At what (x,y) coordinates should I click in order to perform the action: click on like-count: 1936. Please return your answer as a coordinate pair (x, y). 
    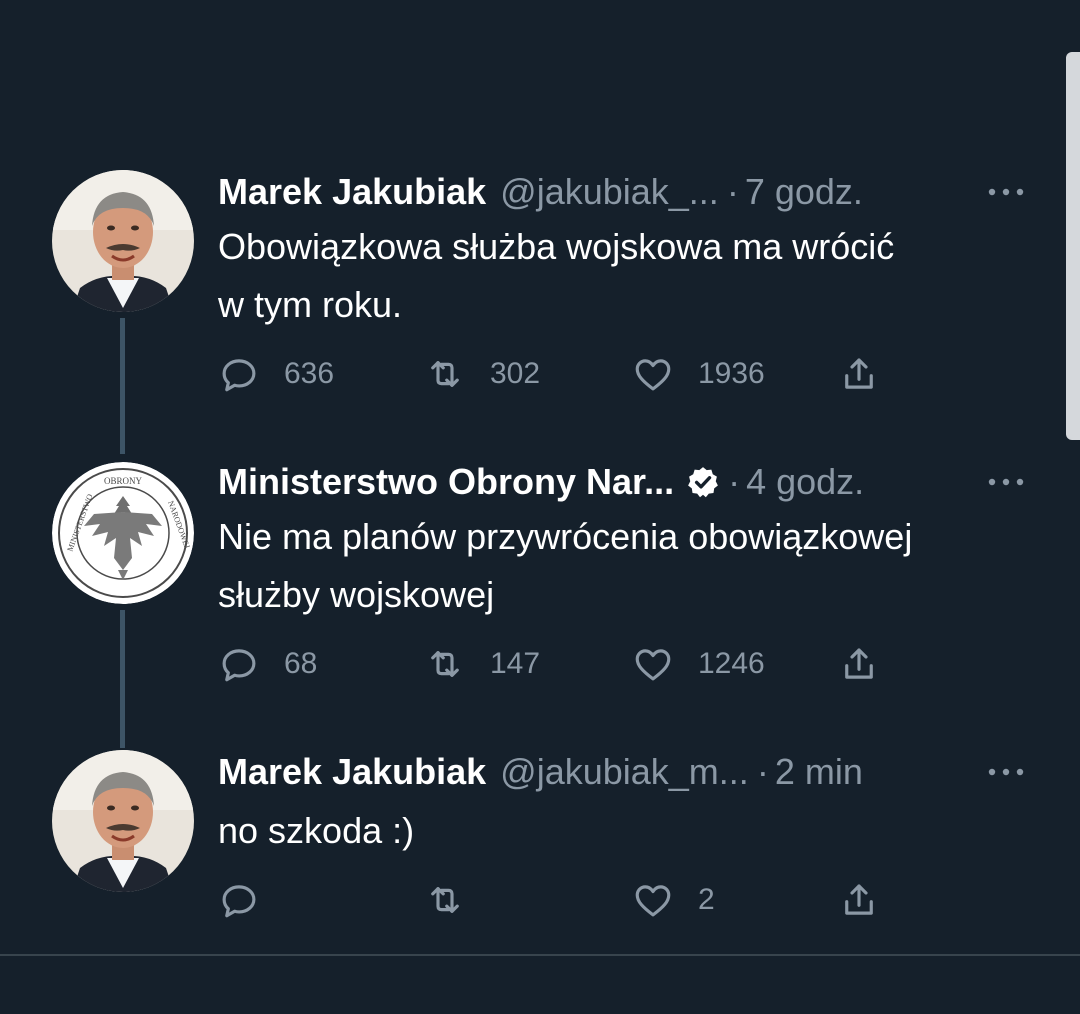
    Looking at the image, I should click on (731, 373).